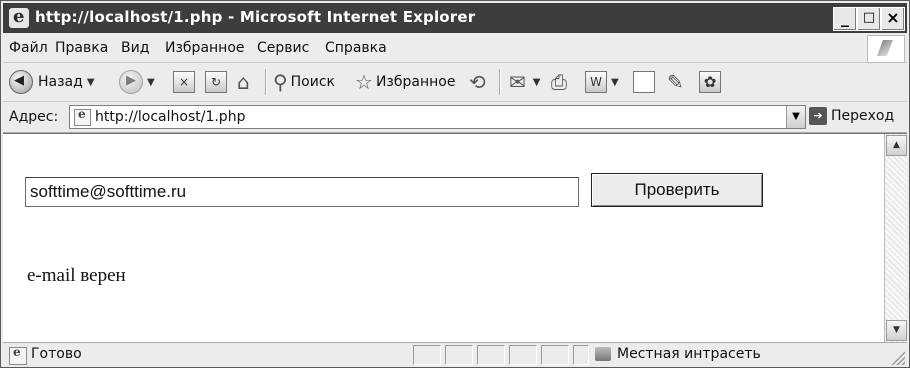 The width and height of the screenshot is (910, 368). I want to click on back-arrow-icon, so click(21, 82).